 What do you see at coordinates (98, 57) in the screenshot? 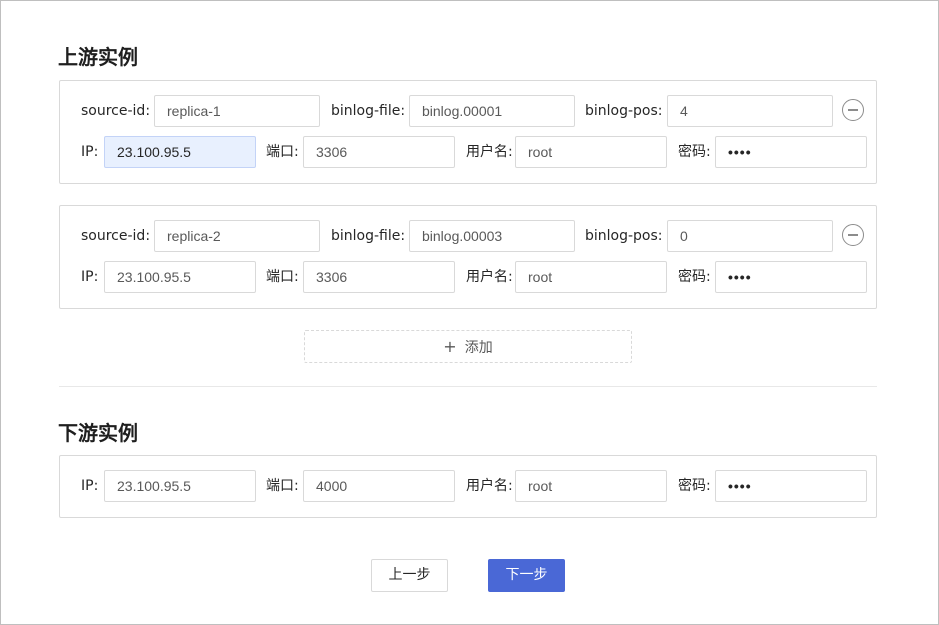
I see `upstream-title: 上游实例` at bounding box center [98, 57].